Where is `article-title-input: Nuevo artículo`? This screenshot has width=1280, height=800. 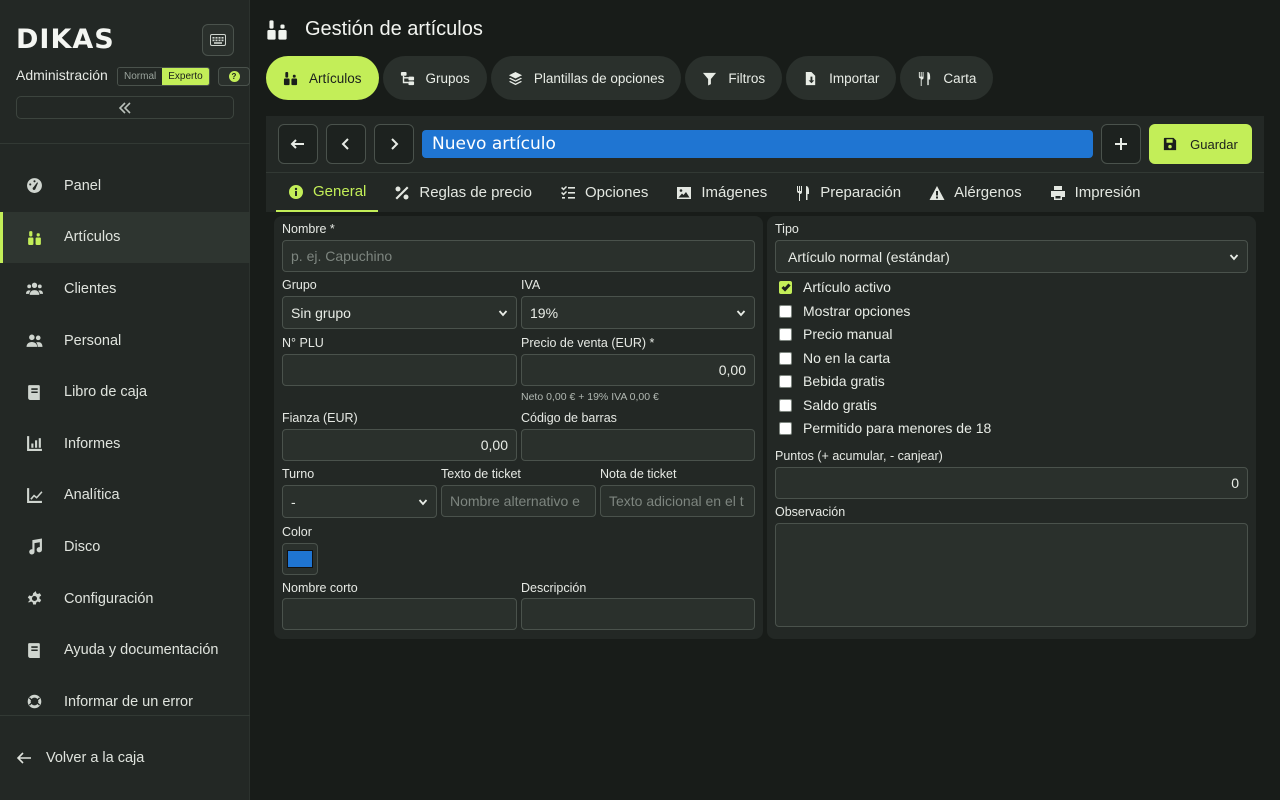 article-title-input: Nuevo artículo is located at coordinates (757, 144).